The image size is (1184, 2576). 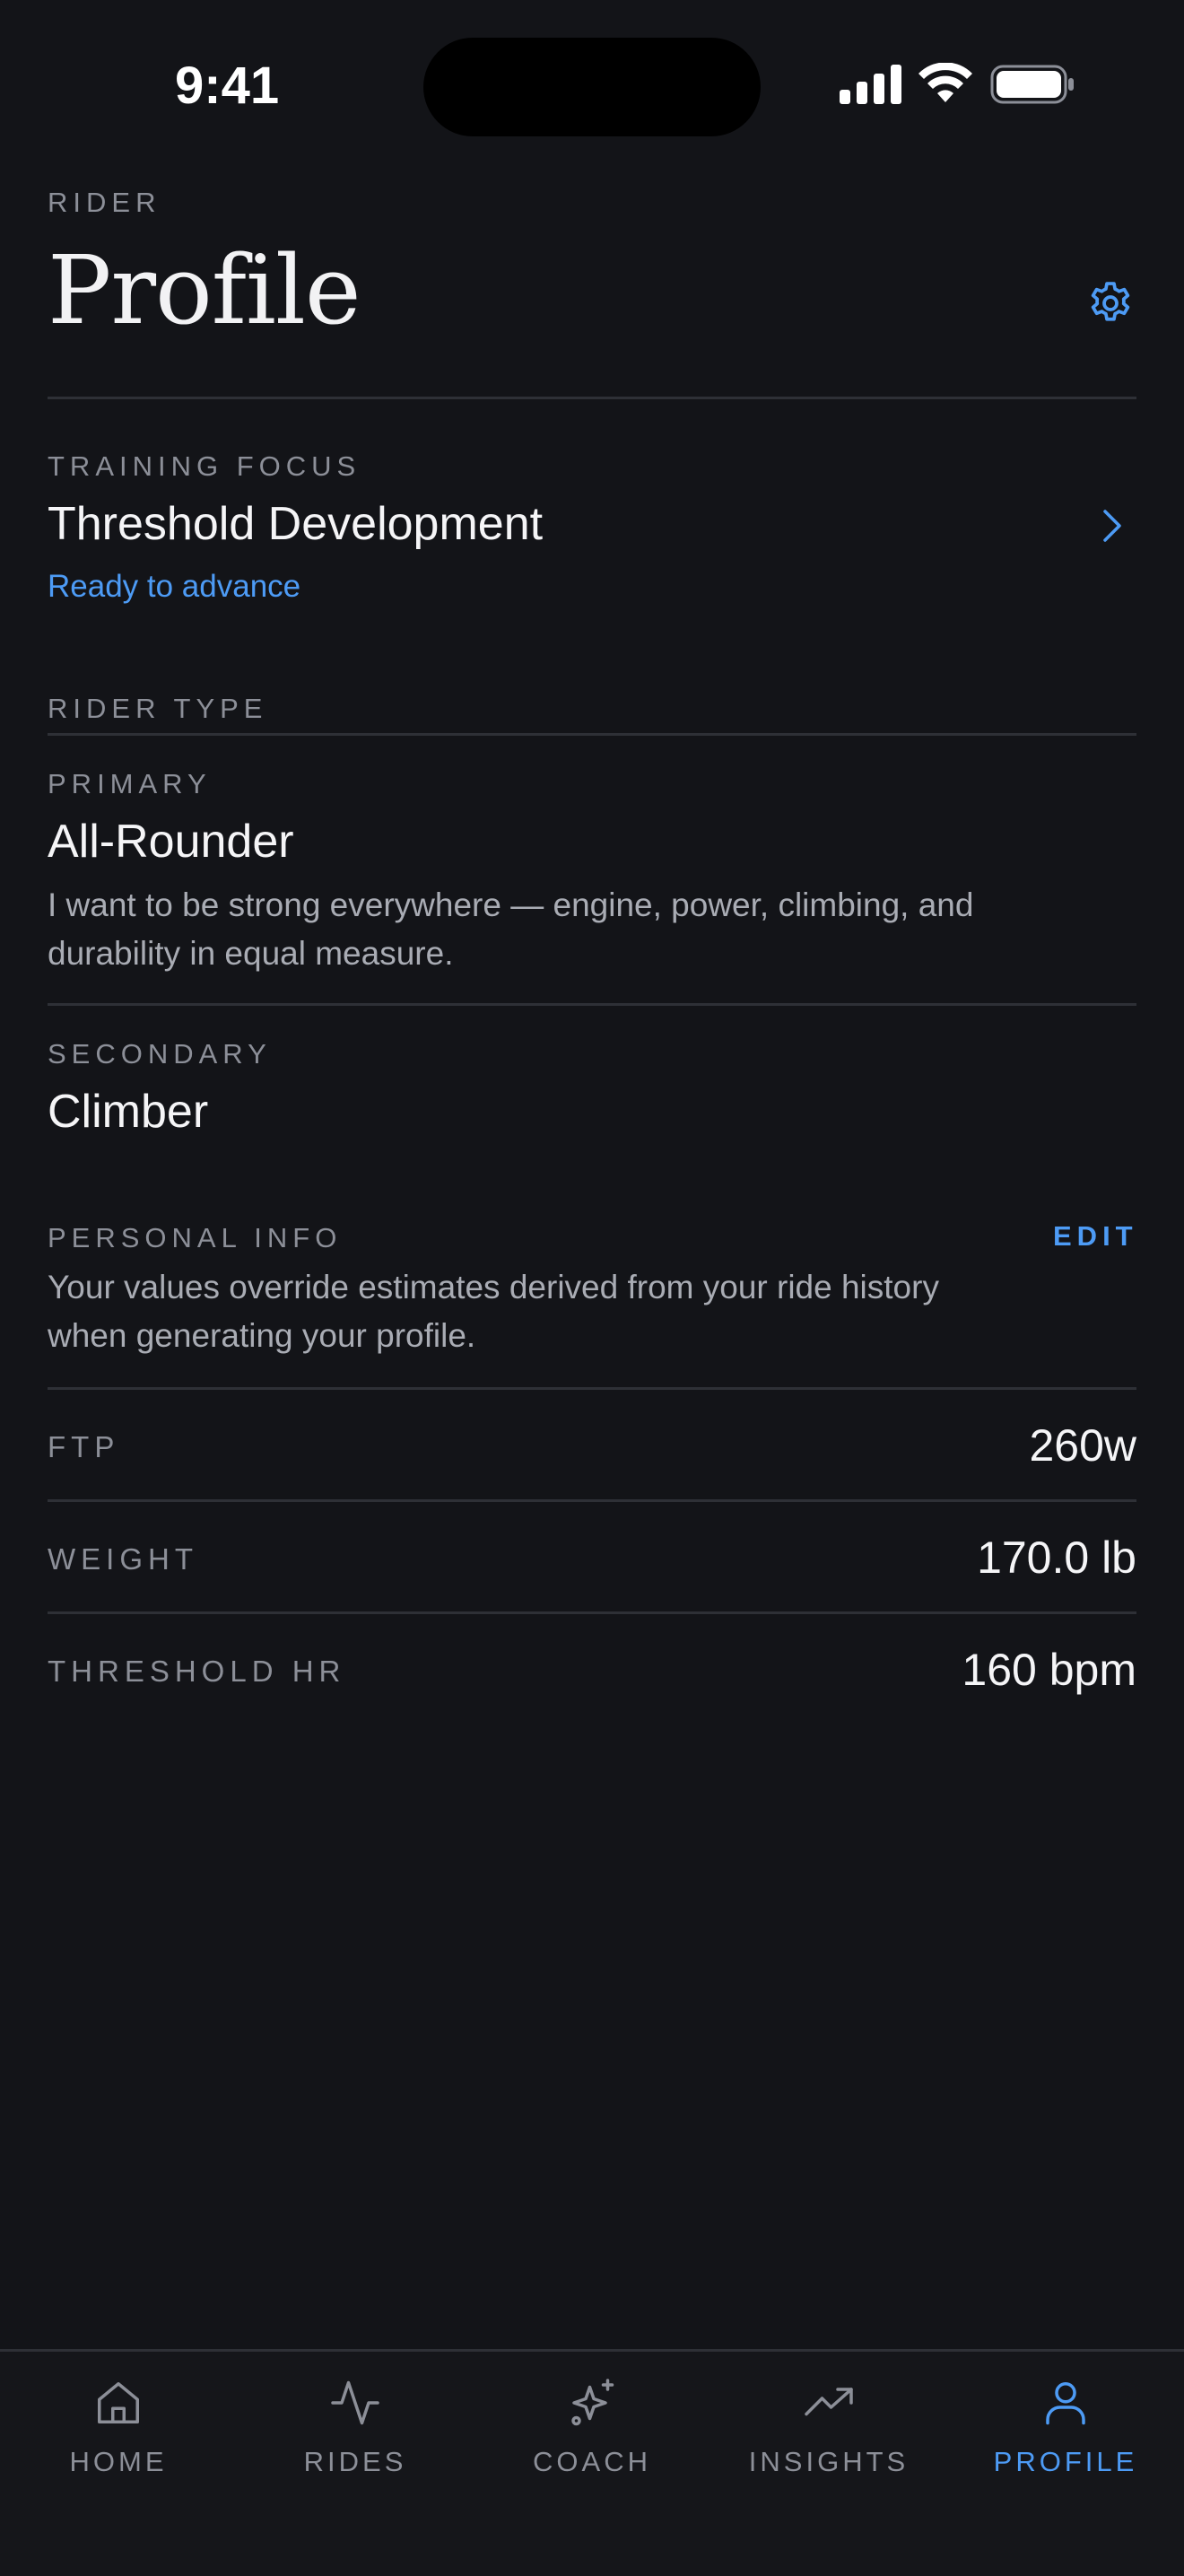 I want to click on tab-rides: RIDES, so click(x=355, y=2431).